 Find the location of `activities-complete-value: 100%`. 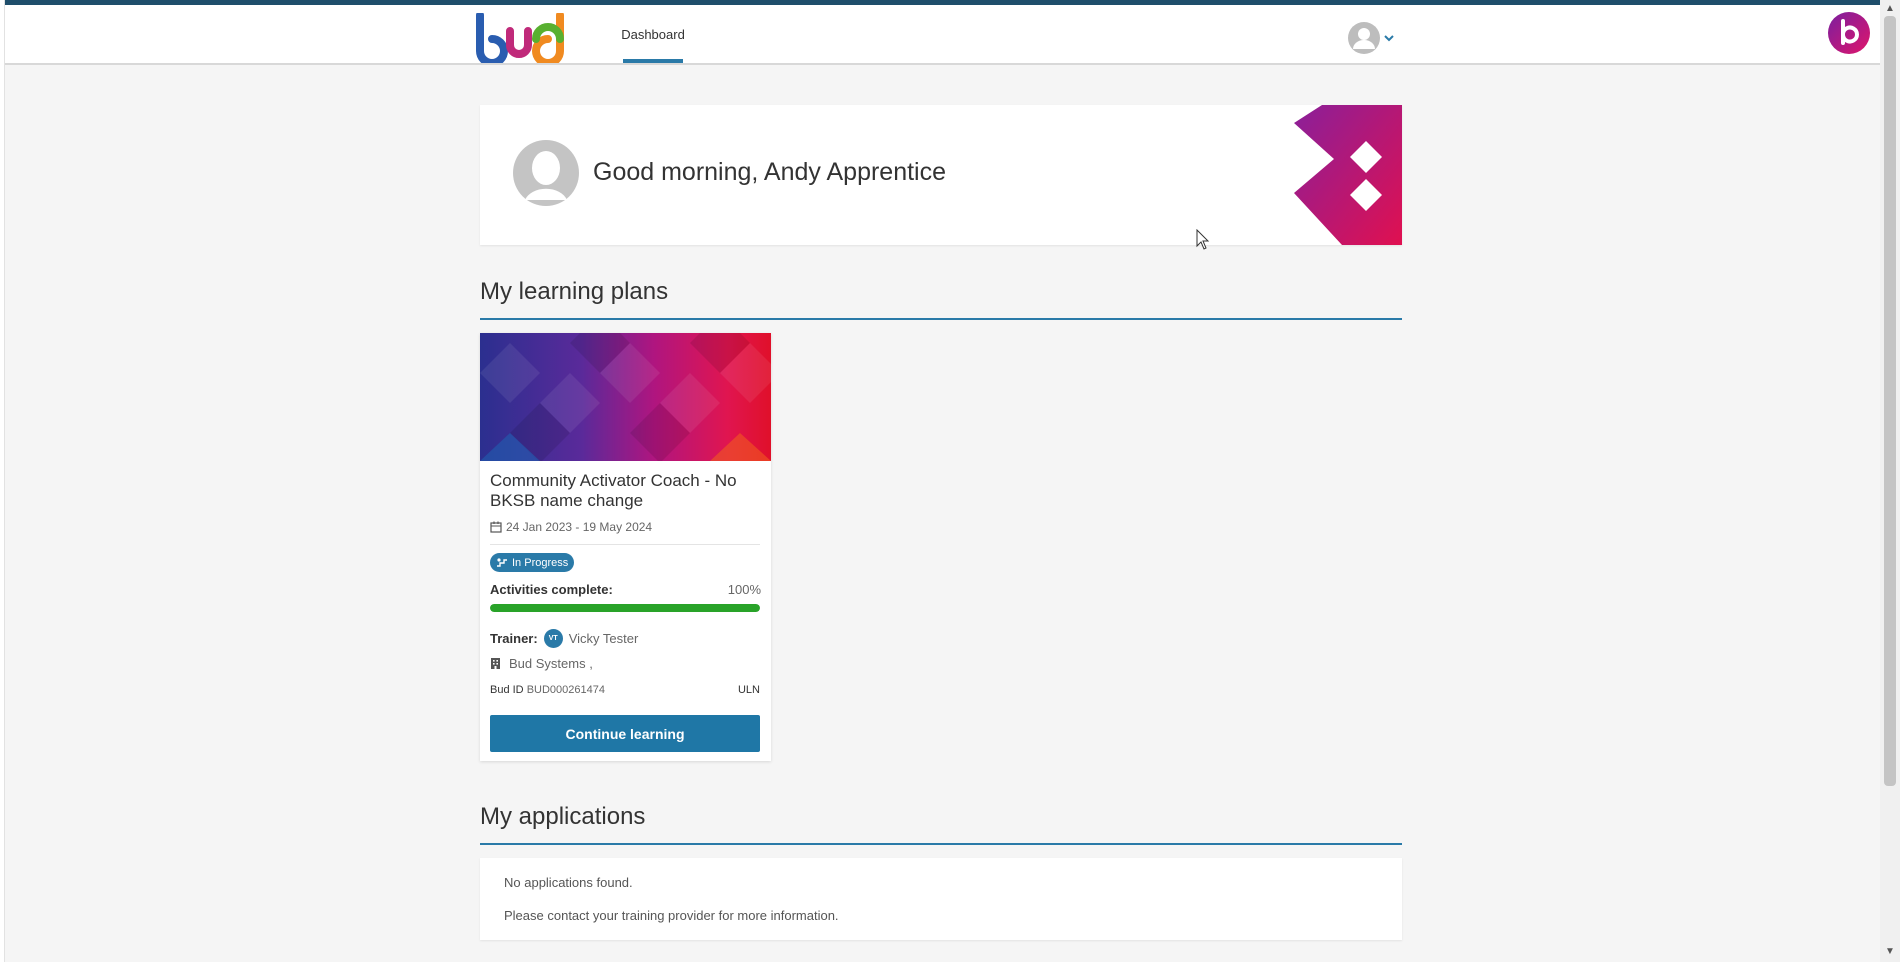

activities-complete-value: 100% is located at coordinates (744, 589).